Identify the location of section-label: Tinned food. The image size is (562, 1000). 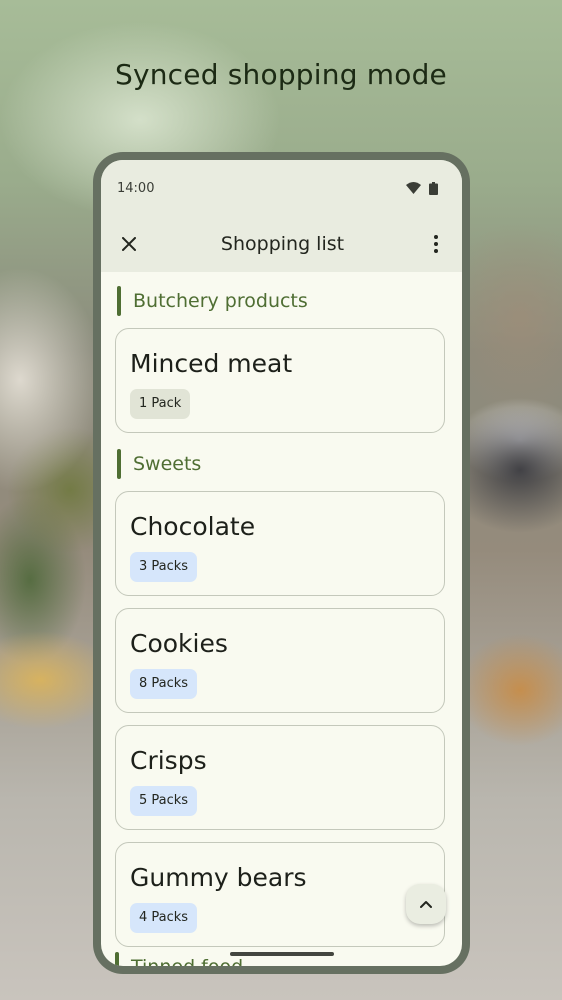
(187, 961).